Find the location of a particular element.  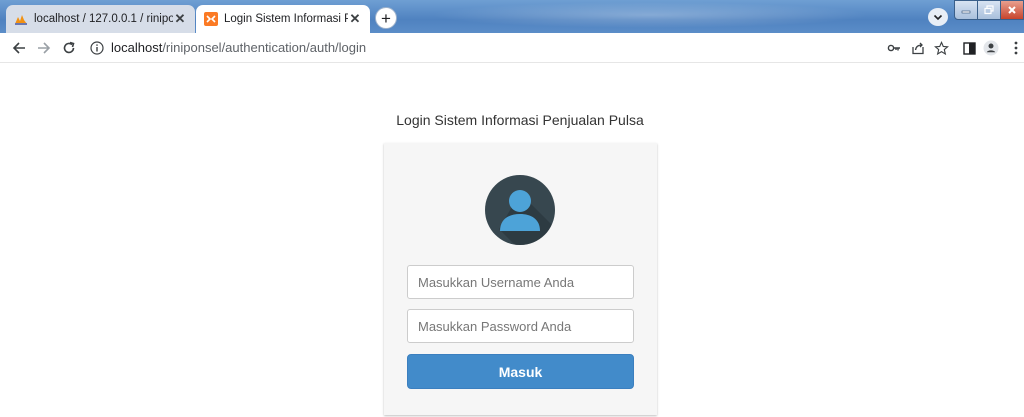

restore-icon is located at coordinates (989, 10).